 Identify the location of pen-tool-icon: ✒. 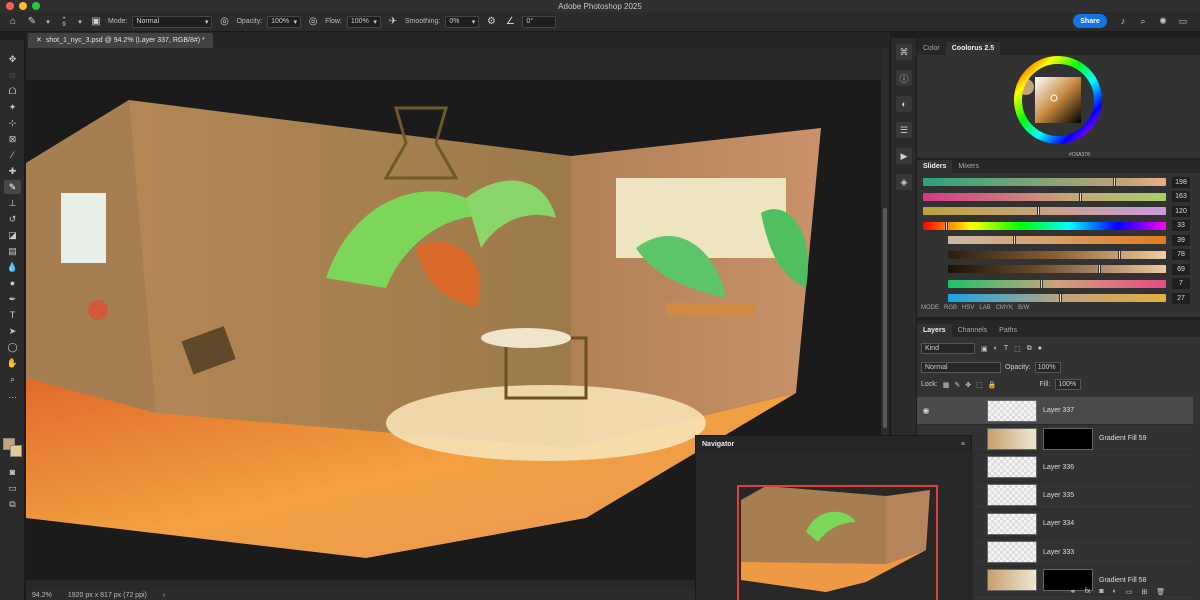
(12, 299).